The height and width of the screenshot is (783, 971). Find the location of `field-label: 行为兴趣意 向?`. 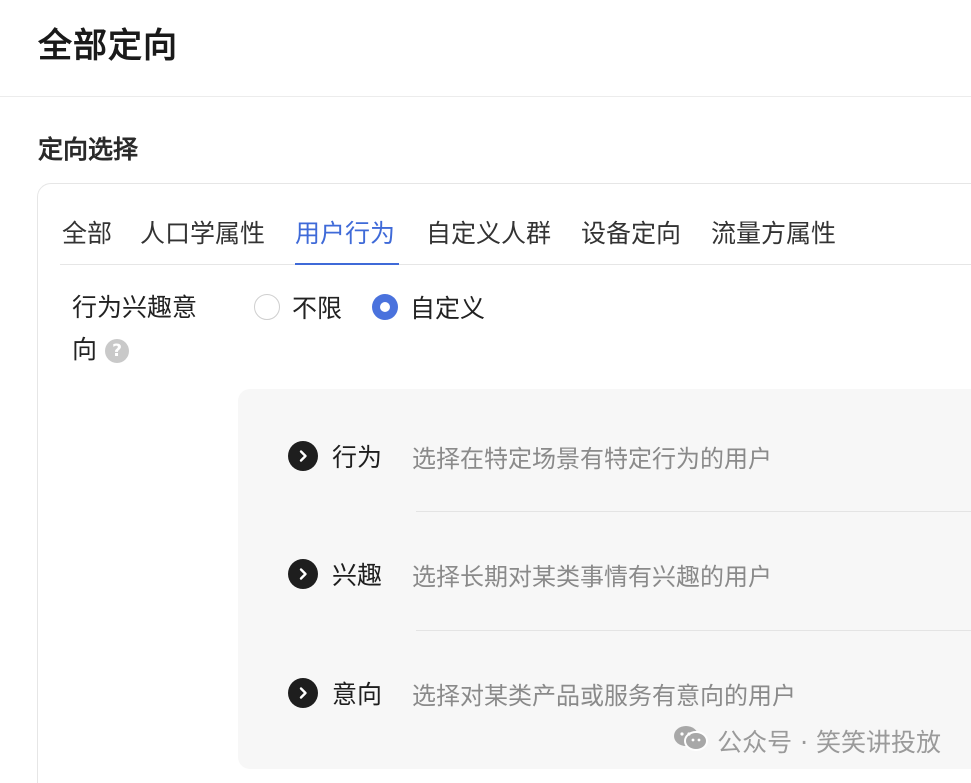

field-label: 行为兴趣意 向? is located at coordinates (147, 329).